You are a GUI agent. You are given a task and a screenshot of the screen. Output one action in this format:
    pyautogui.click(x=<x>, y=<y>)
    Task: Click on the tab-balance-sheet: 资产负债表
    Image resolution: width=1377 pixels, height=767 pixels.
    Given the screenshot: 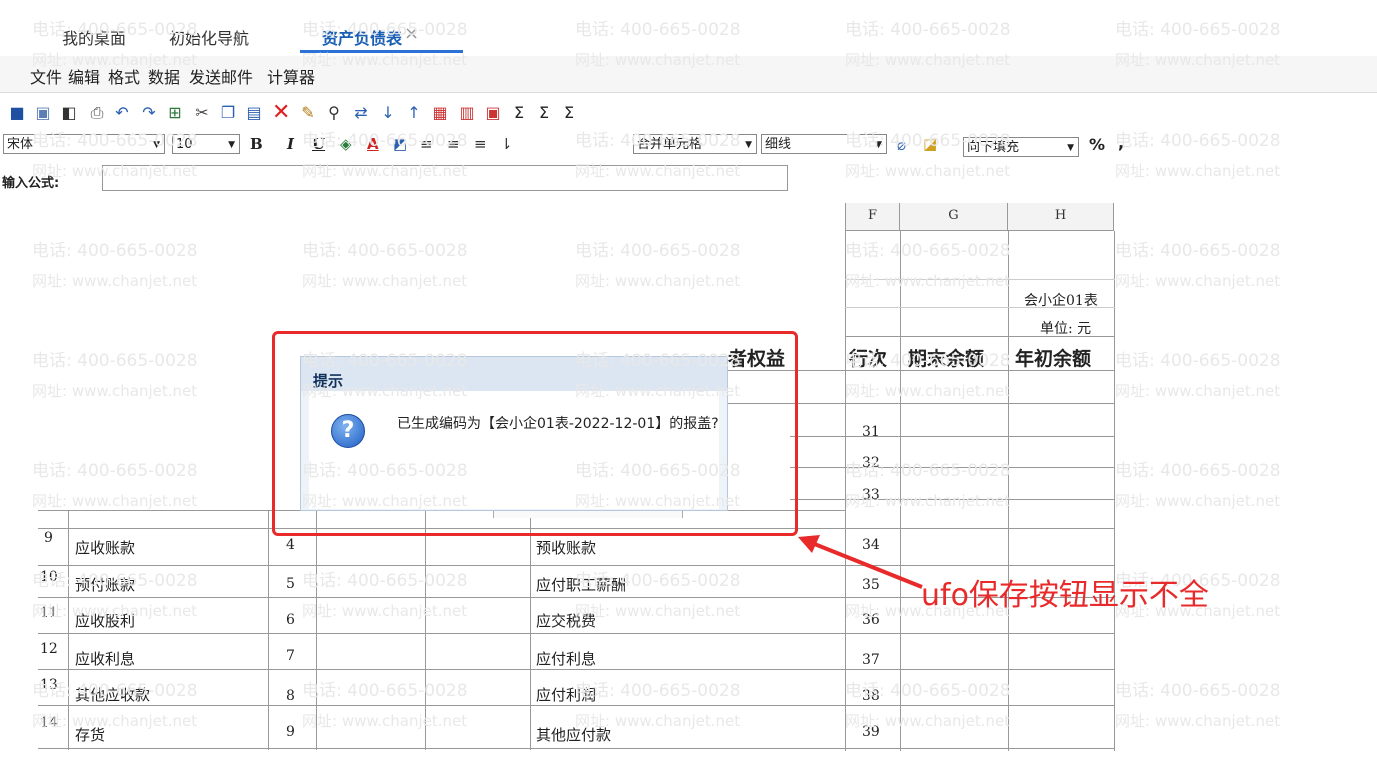 What is the action you would take?
    pyautogui.click(x=362, y=37)
    